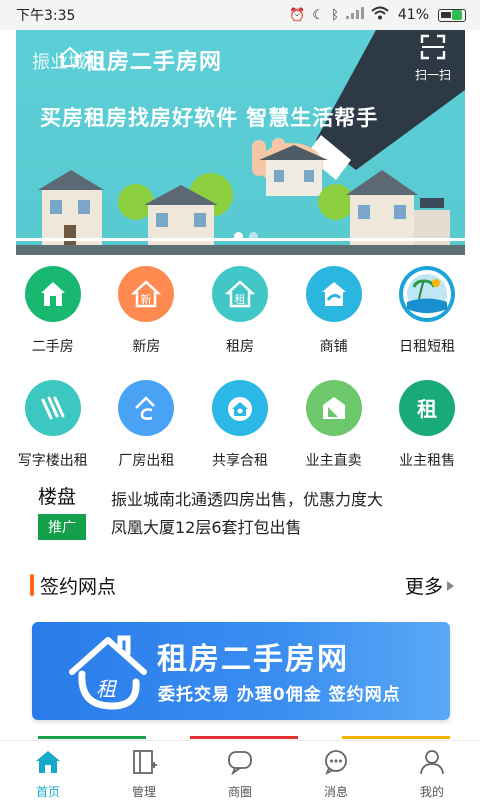 Image resolution: width=480 pixels, height=800 pixels. I want to click on manage-icon, so click(144, 762).